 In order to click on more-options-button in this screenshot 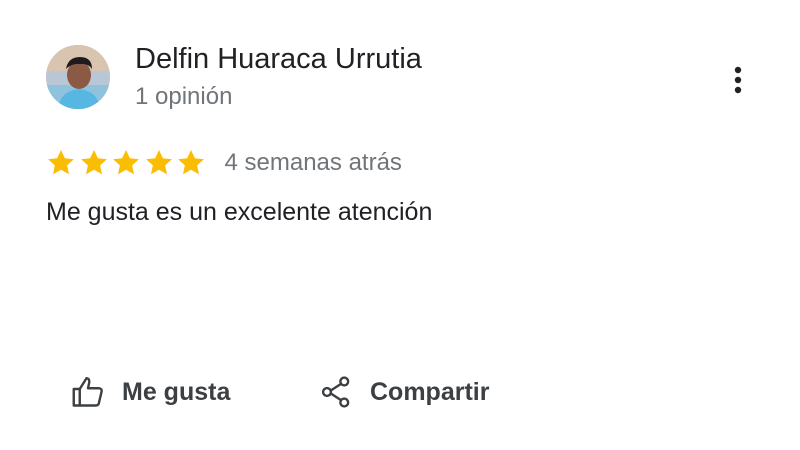, I will do `click(738, 80)`.